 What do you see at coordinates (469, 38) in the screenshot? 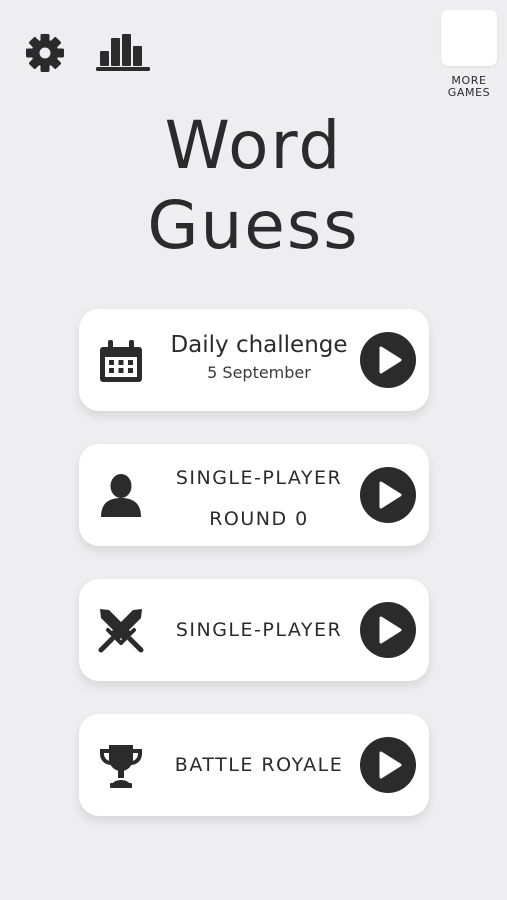
I see `more-games-tile` at bounding box center [469, 38].